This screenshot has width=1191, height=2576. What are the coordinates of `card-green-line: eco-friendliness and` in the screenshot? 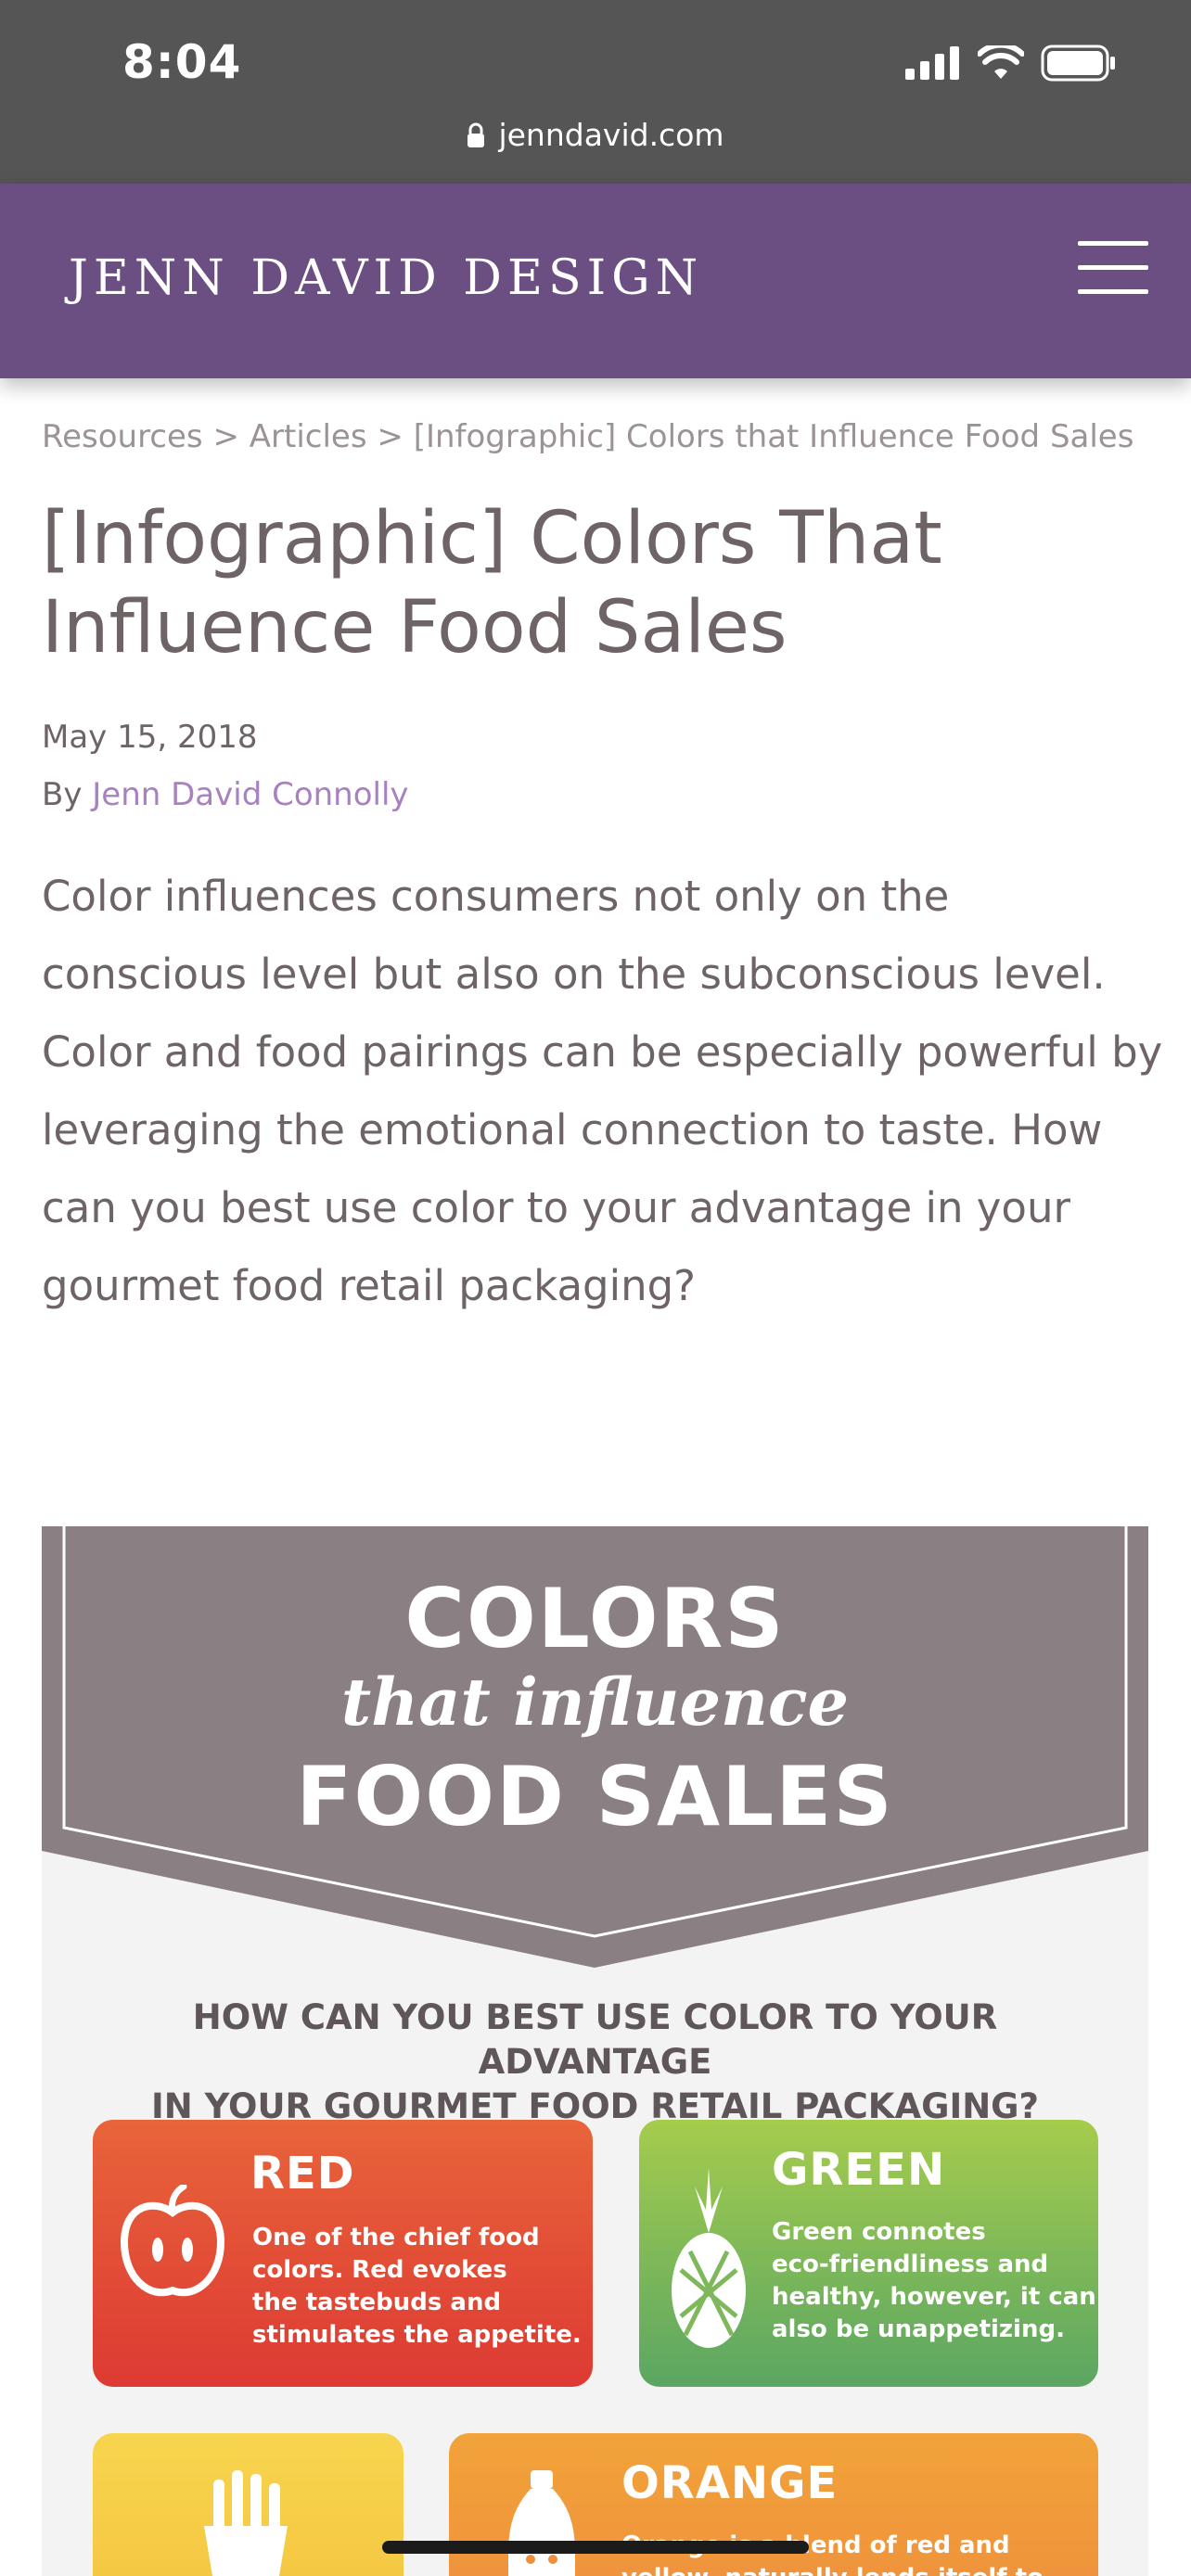 It's located at (910, 2264).